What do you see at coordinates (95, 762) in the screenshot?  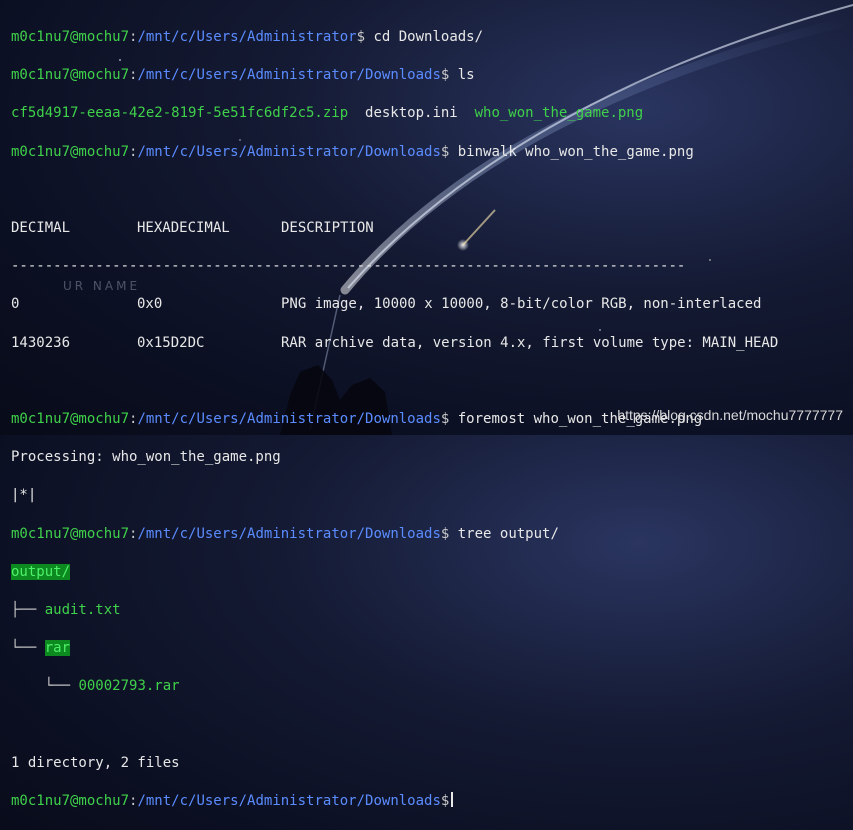 I see `tree-summary: 1 directory, 2 files` at bounding box center [95, 762].